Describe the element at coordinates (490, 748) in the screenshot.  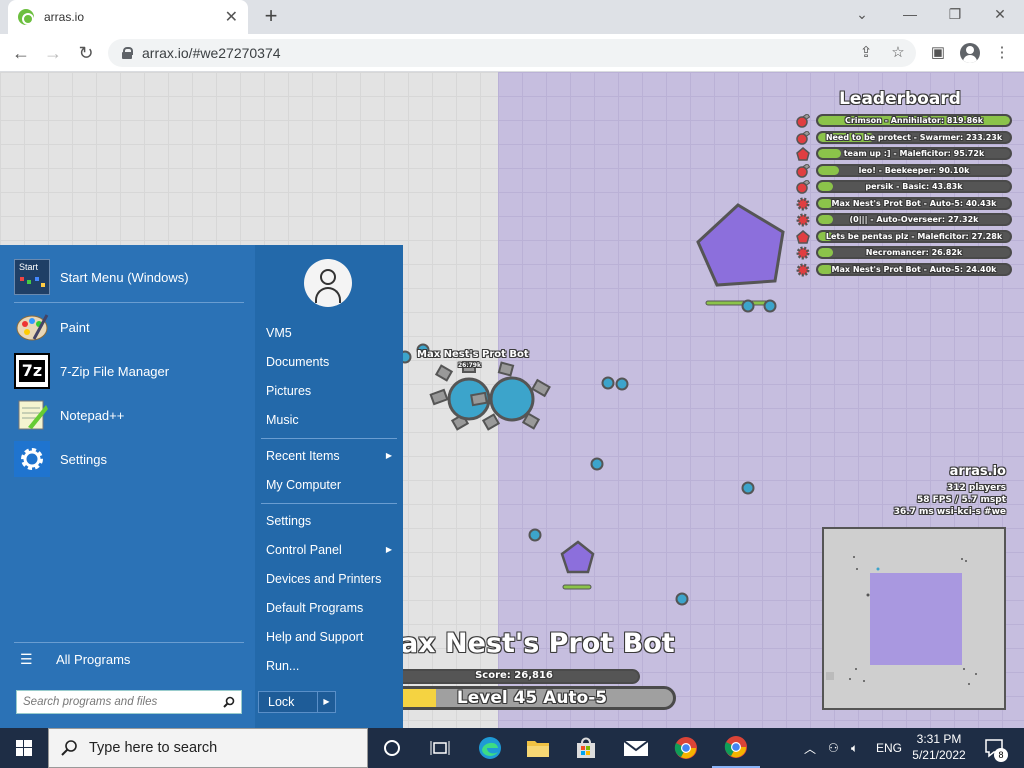
I see `edge-taskbar-button` at that location.